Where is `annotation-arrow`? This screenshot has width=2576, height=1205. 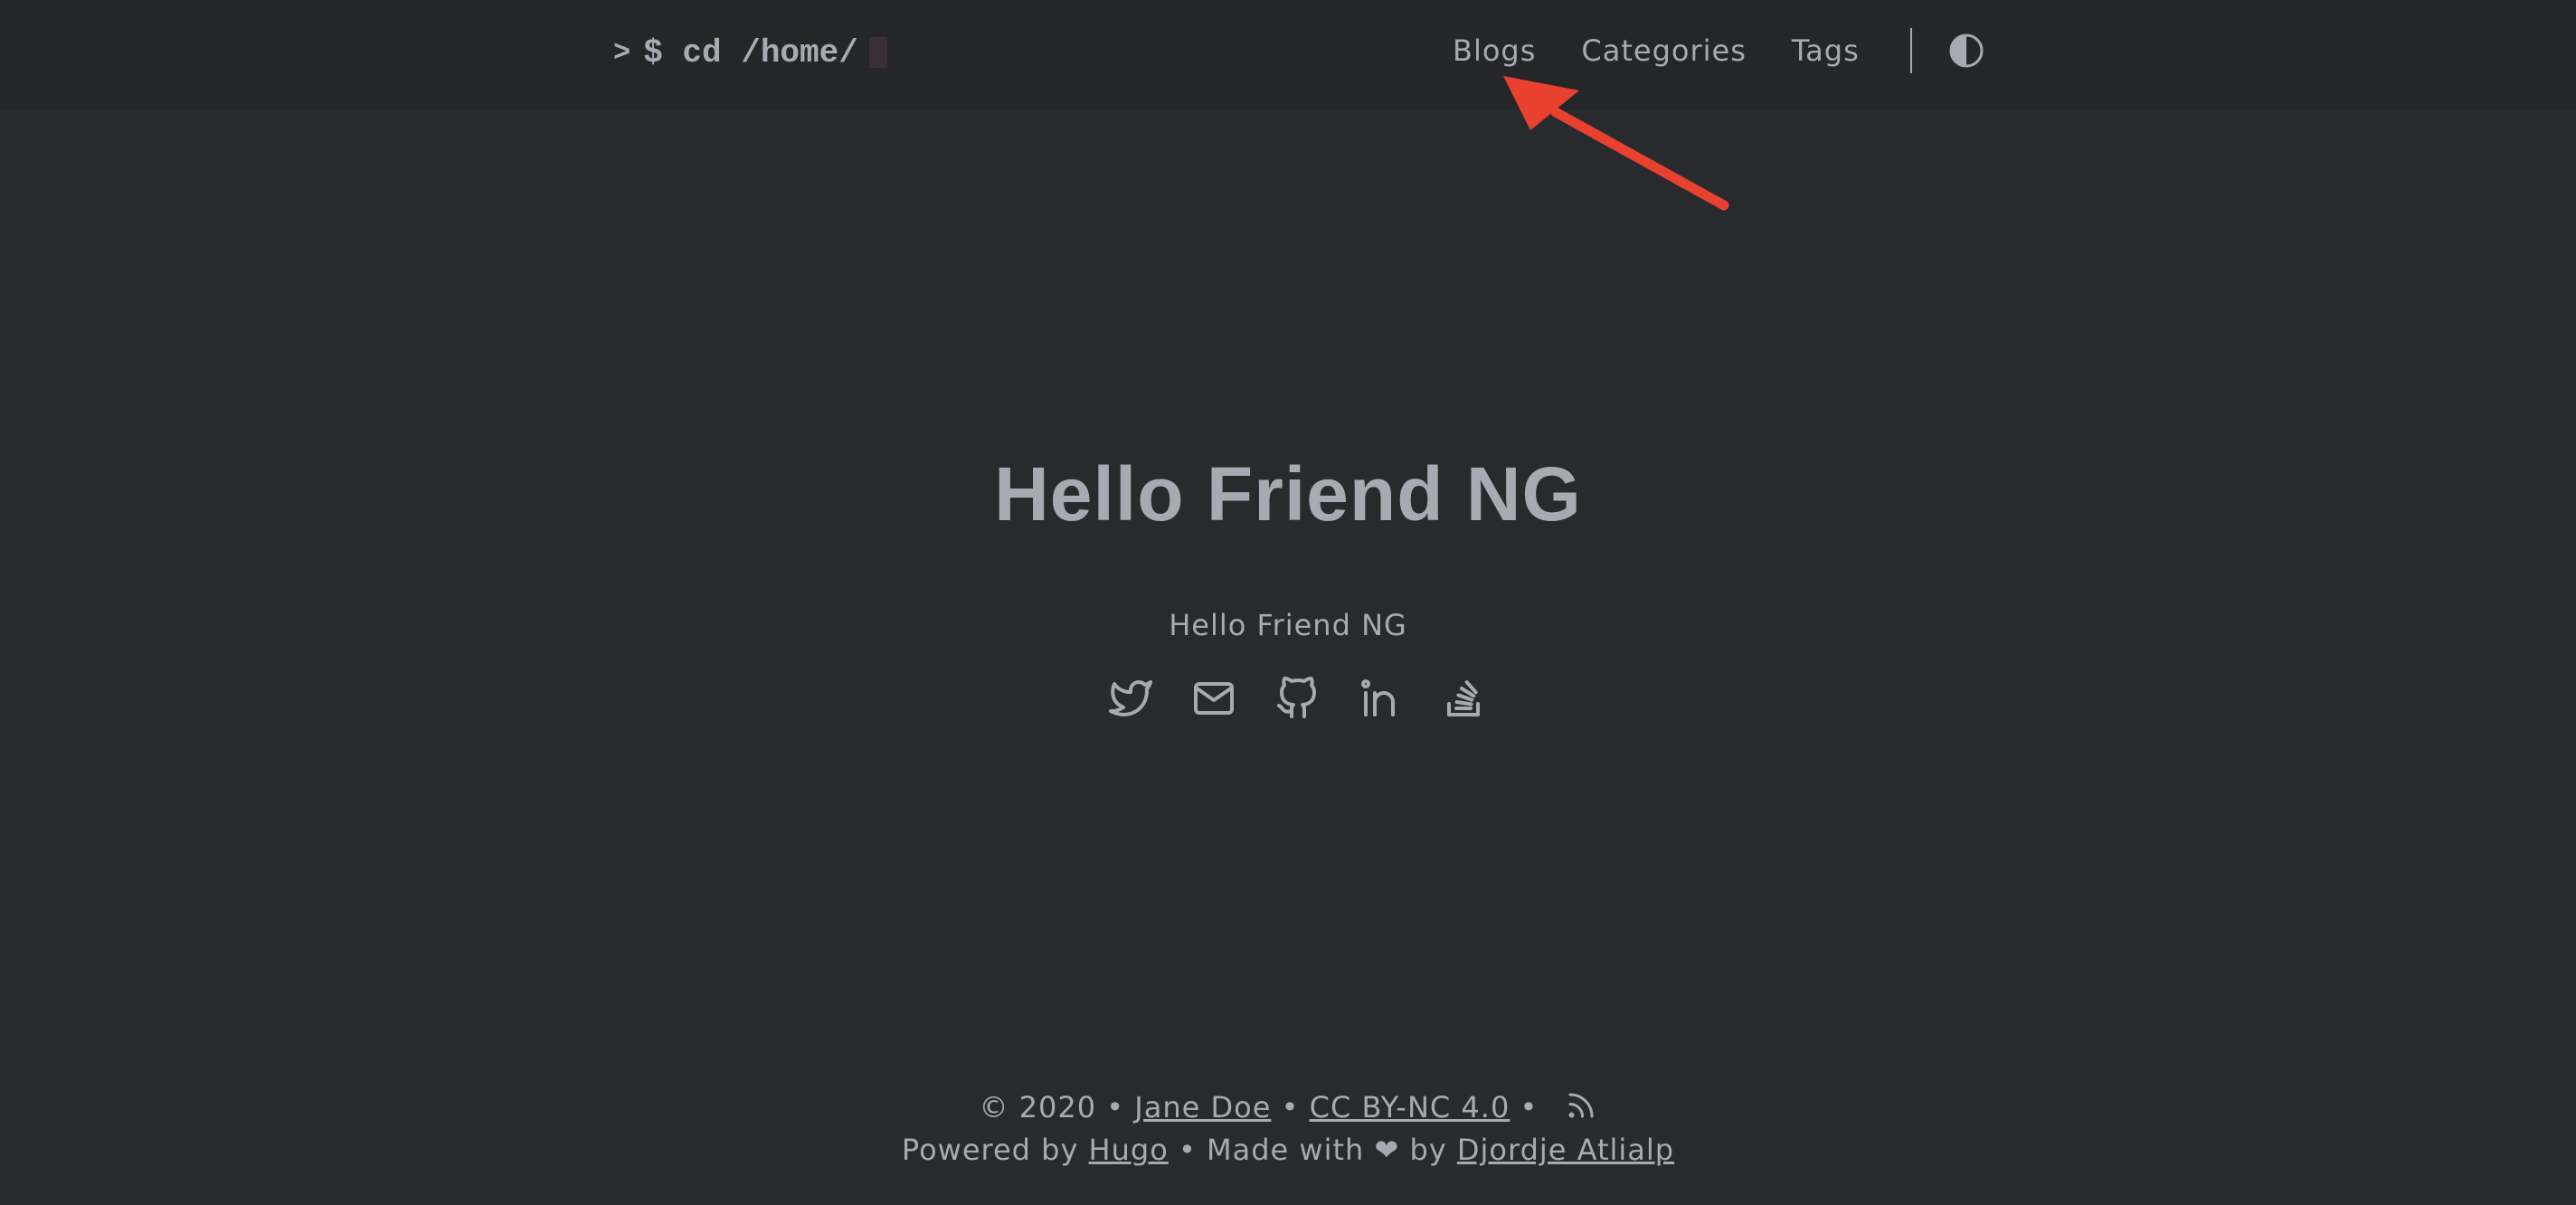 annotation-arrow is located at coordinates (1616, 143).